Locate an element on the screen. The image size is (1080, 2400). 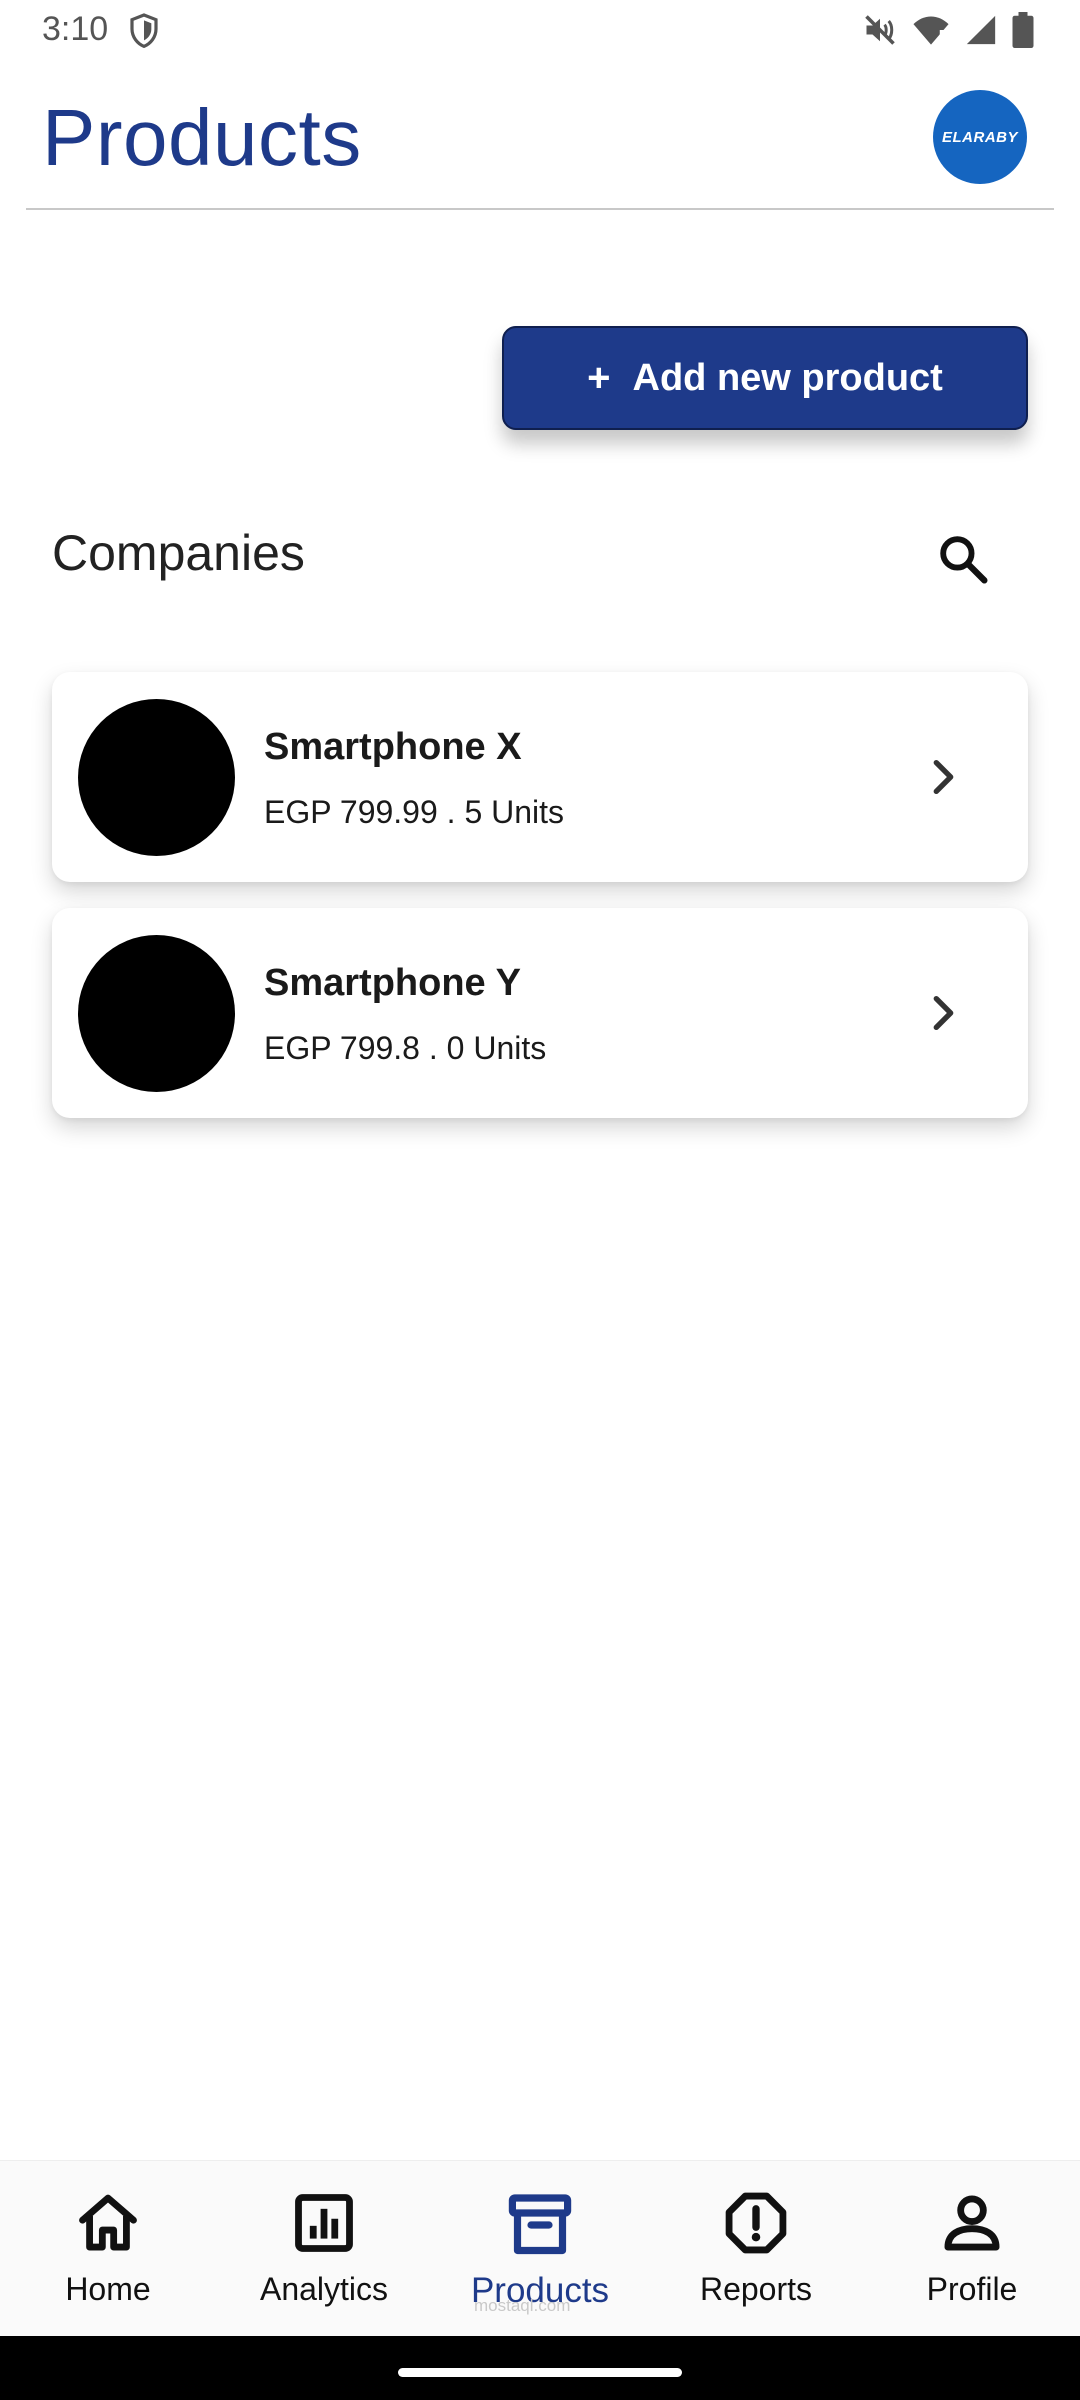
product-price-stock: EGP 799.8 . 0 Units is located at coordinates (405, 1048).